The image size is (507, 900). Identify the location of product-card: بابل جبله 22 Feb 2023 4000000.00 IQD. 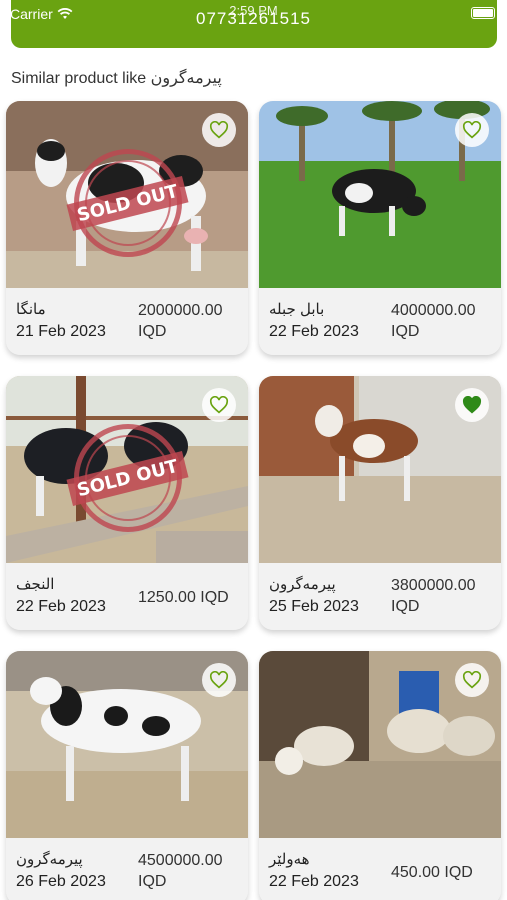
(380, 228).